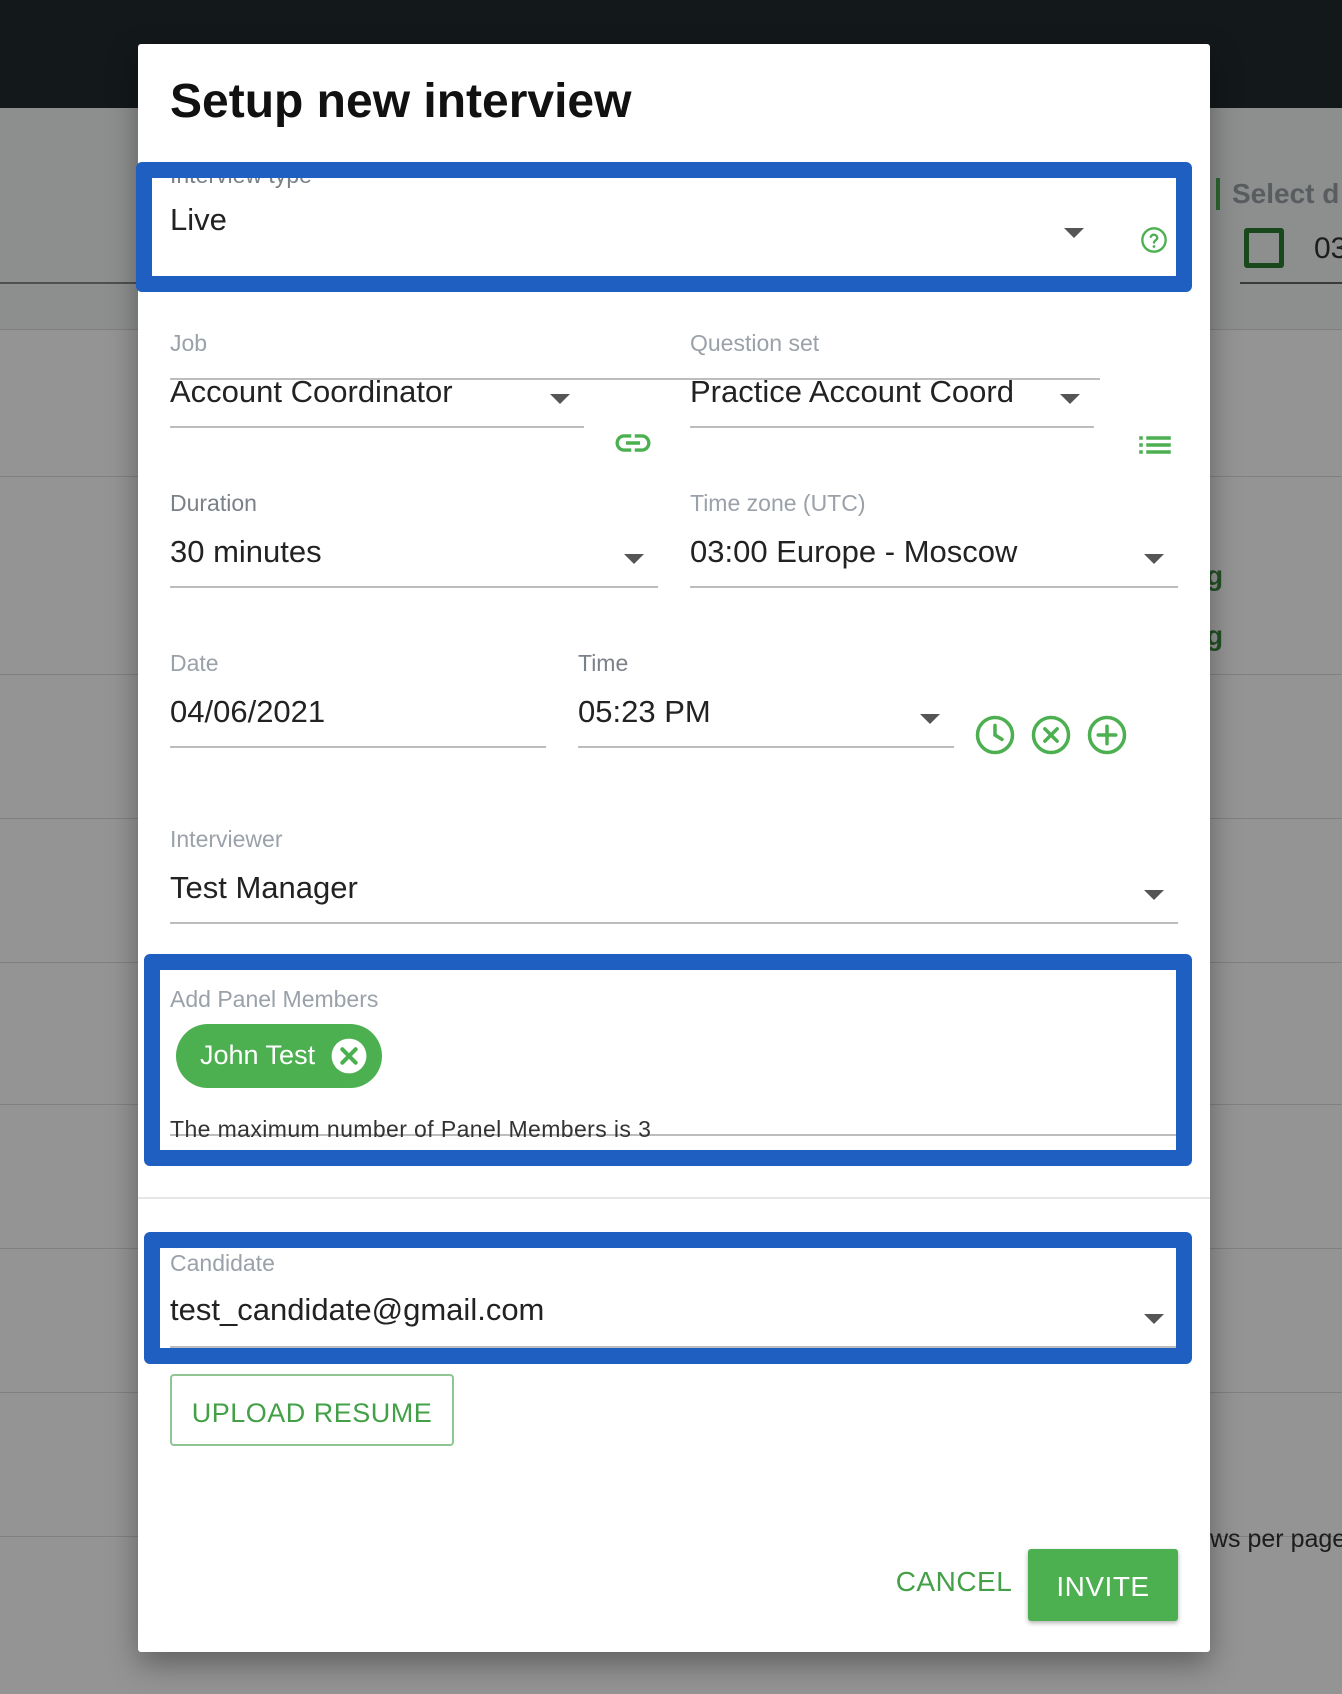 The image size is (1342, 1694). What do you see at coordinates (246, 551) in the screenshot?
I see `duration-value: 30 minutes` at bounding box center [246, 551].